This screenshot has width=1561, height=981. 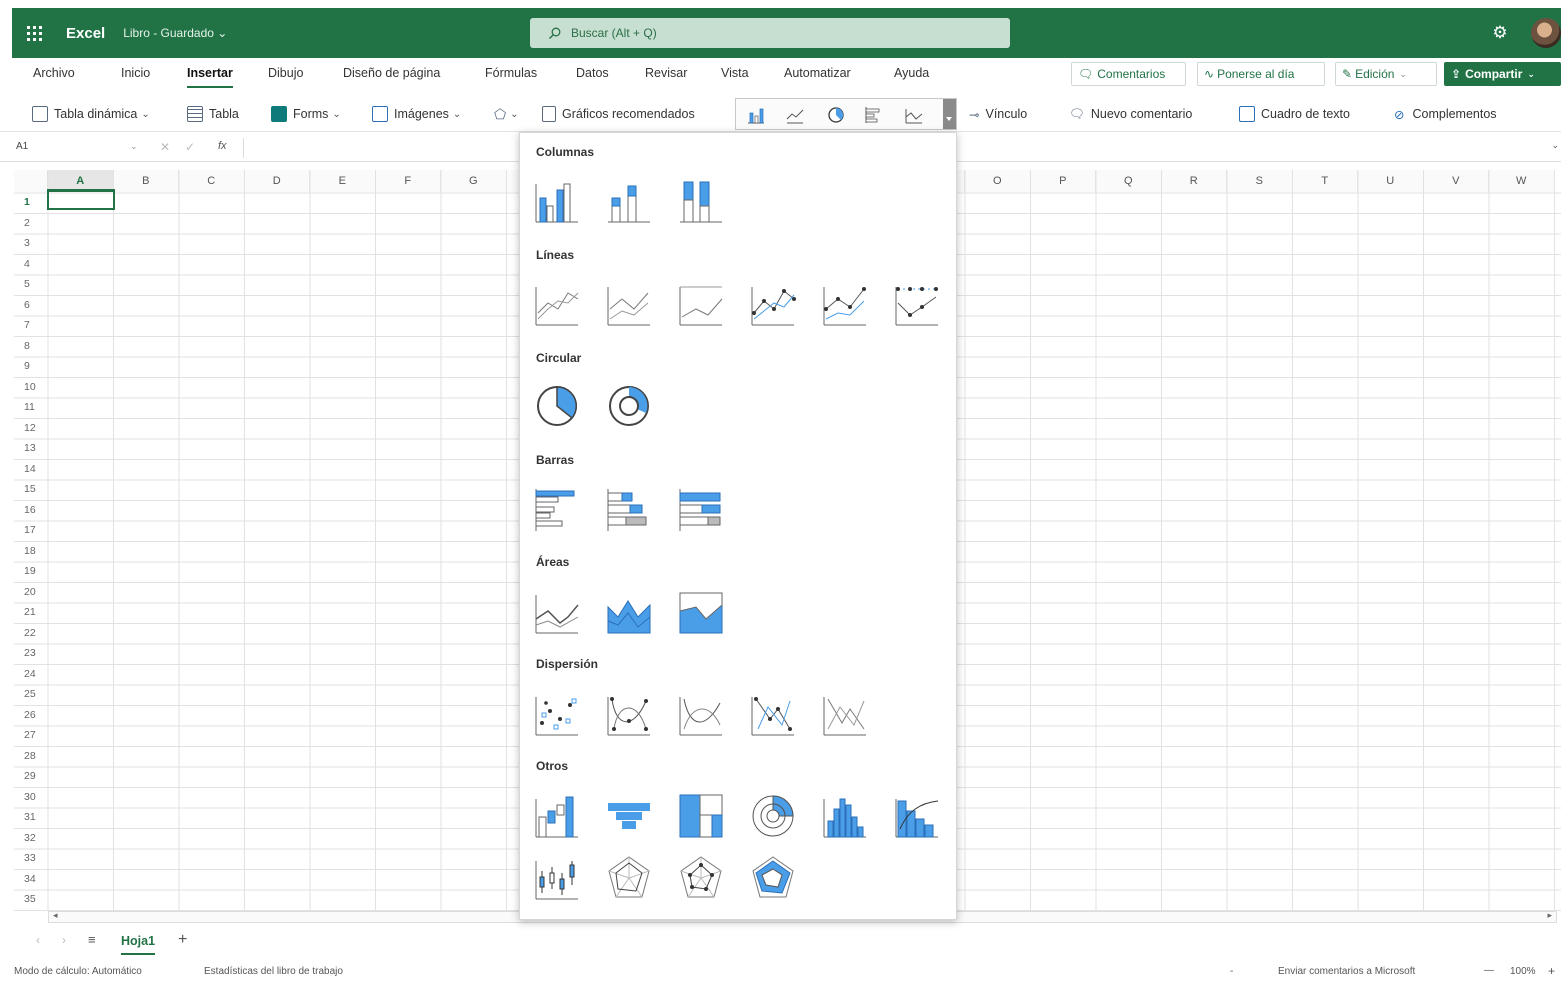 I want to click on scatter-smooth-markers-option, so click(x=629, y=714).